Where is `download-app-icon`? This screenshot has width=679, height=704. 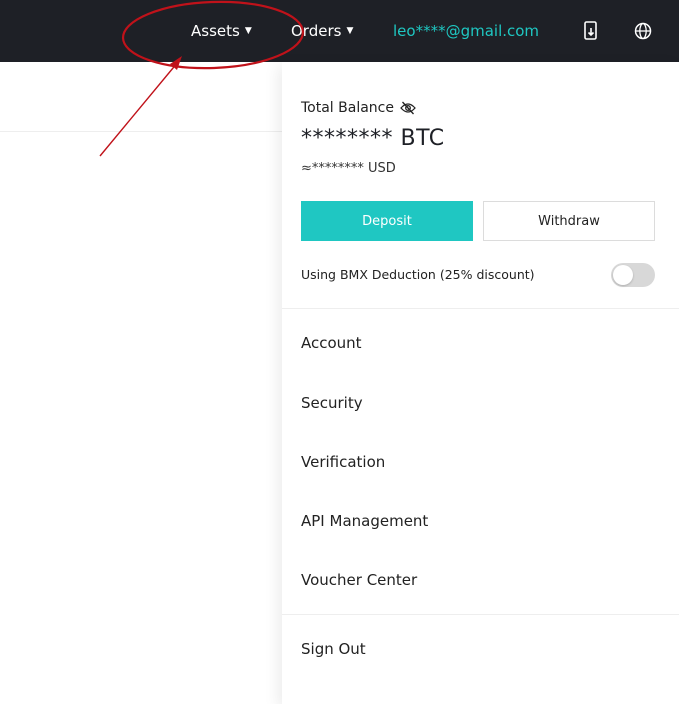 download-app-icon is located at coordinates (591, 31).